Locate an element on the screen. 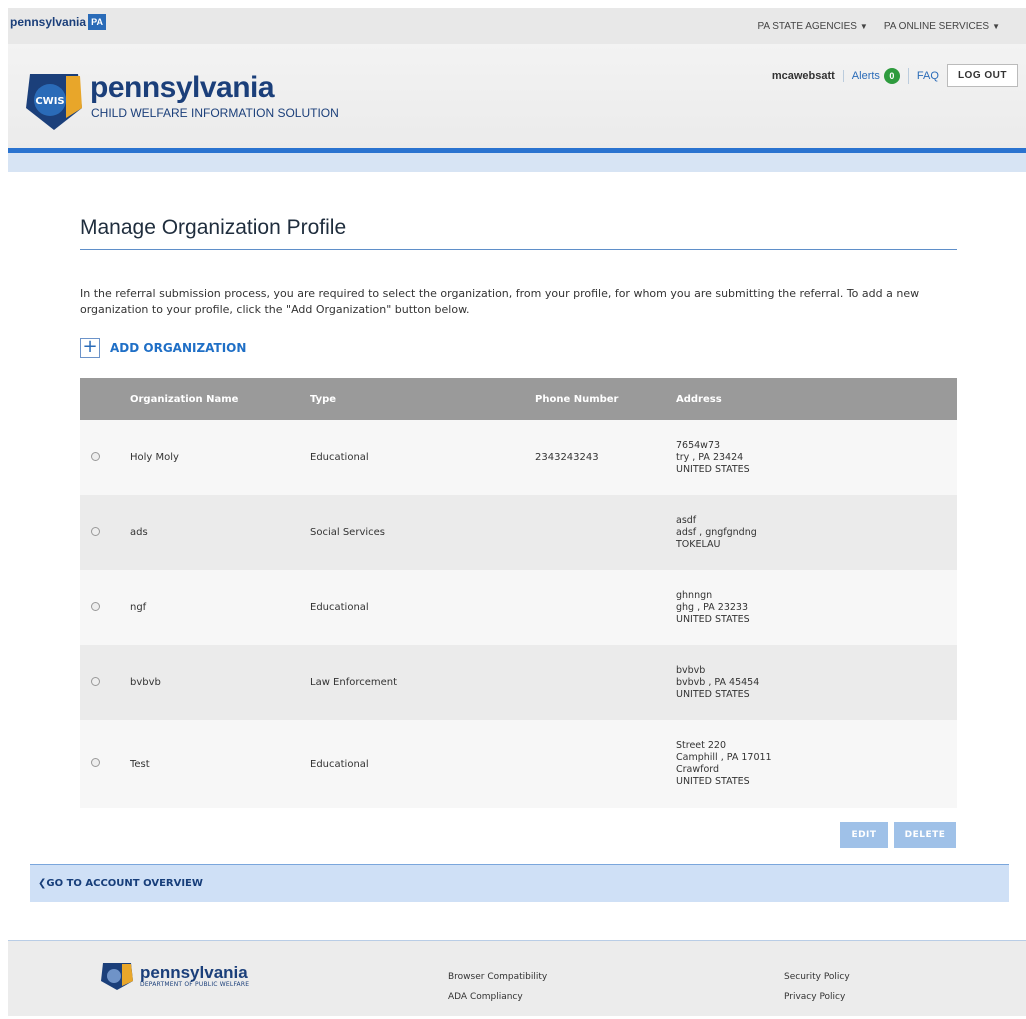 The width and height of the screenshot is (1026, 1019). edit-button: EDIT is located at coordinates (864, 835).